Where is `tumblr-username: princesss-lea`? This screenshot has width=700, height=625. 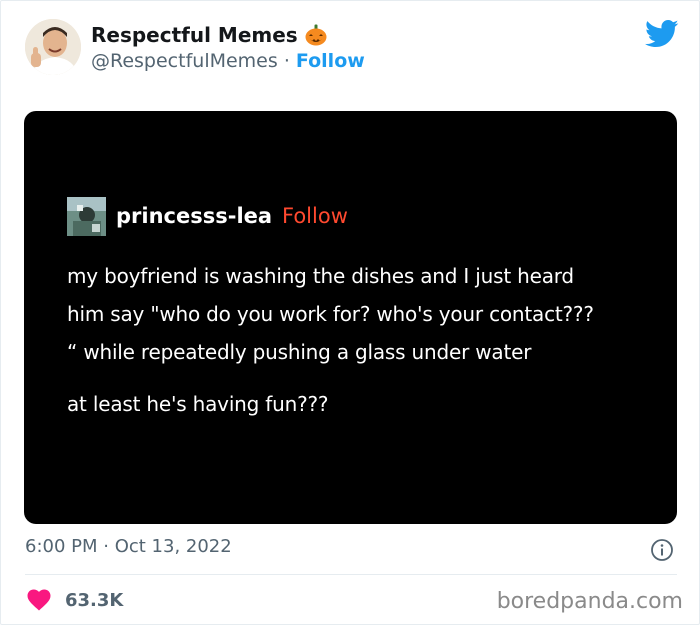
tumblr-username: princesss-lea is located at coordinates (194, 216).